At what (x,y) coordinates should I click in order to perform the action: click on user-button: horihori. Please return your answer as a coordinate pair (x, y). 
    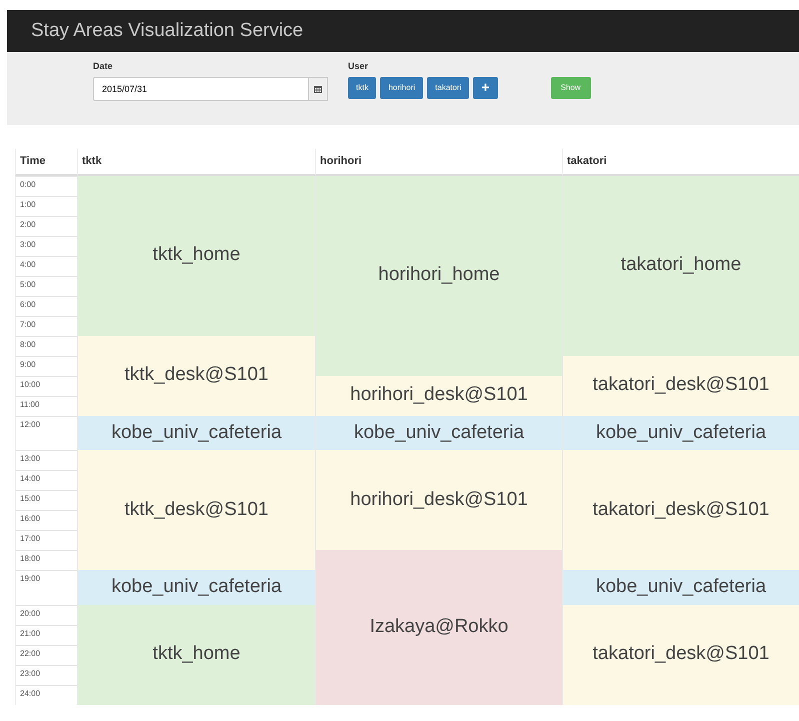
    Looking at the image, I should click on (402, 87).